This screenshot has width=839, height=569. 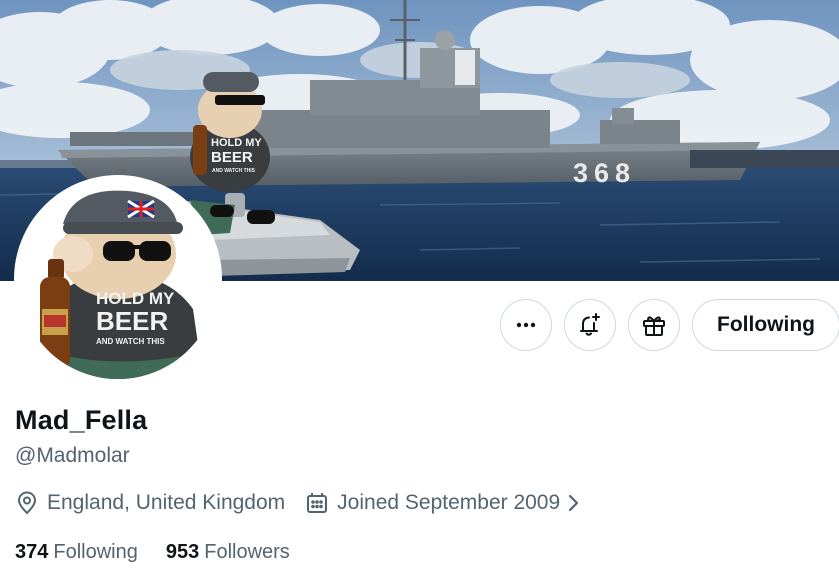 I want to click on joined-item: Joined September 2009, so click(x=442, y=503).